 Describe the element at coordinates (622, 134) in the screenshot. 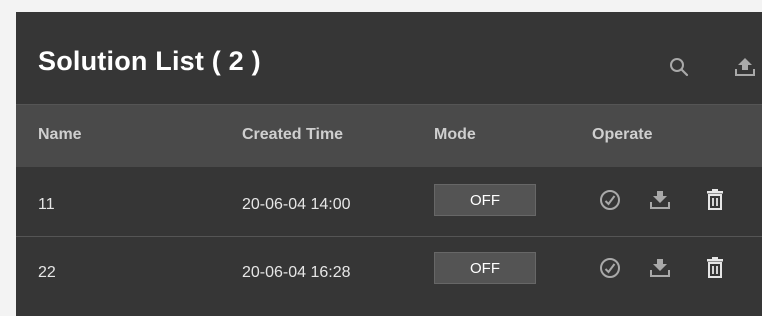

I see `column-header-operate: Operate` at that location.